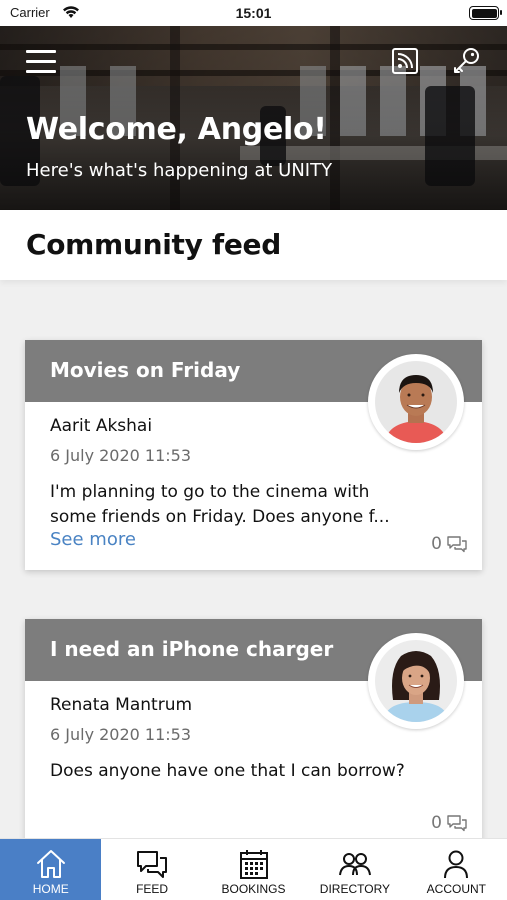  What do you see at coordinates (355, 889) in the screenshot?
I see `tab-label: DIRECTORY` at bounding box center [355, 889].